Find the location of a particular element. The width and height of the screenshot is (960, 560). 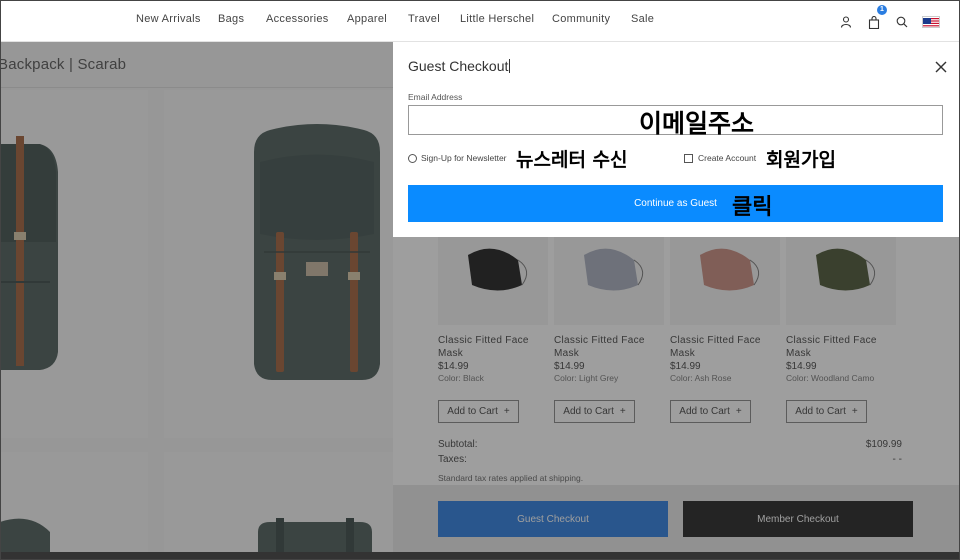

nav-icons: 1 is located at coordinates (884, 18).